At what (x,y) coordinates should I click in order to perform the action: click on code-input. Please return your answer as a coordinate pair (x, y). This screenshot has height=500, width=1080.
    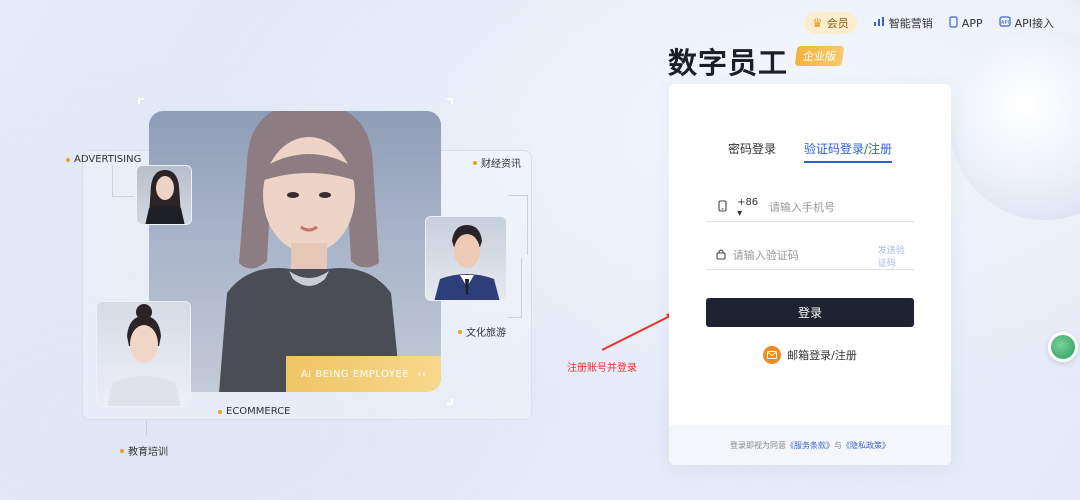
    Looking at the image, I should click on (805, 255).